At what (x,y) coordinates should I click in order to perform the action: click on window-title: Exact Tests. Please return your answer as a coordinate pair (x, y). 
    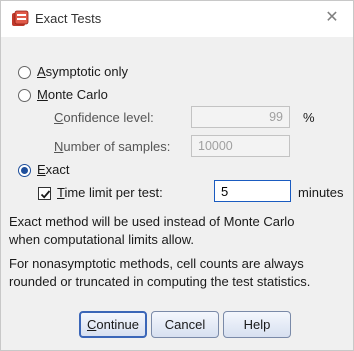
    Looking at the image, I should click on (68, 18).